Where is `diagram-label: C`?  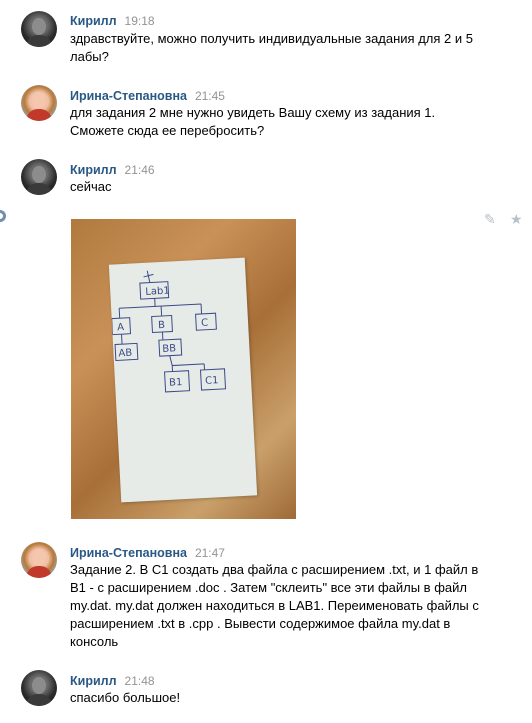 diagram-label: C is located at coordinates (205, 323).